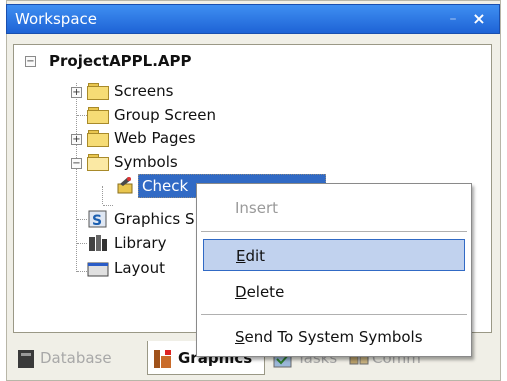 This screenshot has height=381, width=507. I want to click on menu-item-delete: Delete, so click(334, 292).